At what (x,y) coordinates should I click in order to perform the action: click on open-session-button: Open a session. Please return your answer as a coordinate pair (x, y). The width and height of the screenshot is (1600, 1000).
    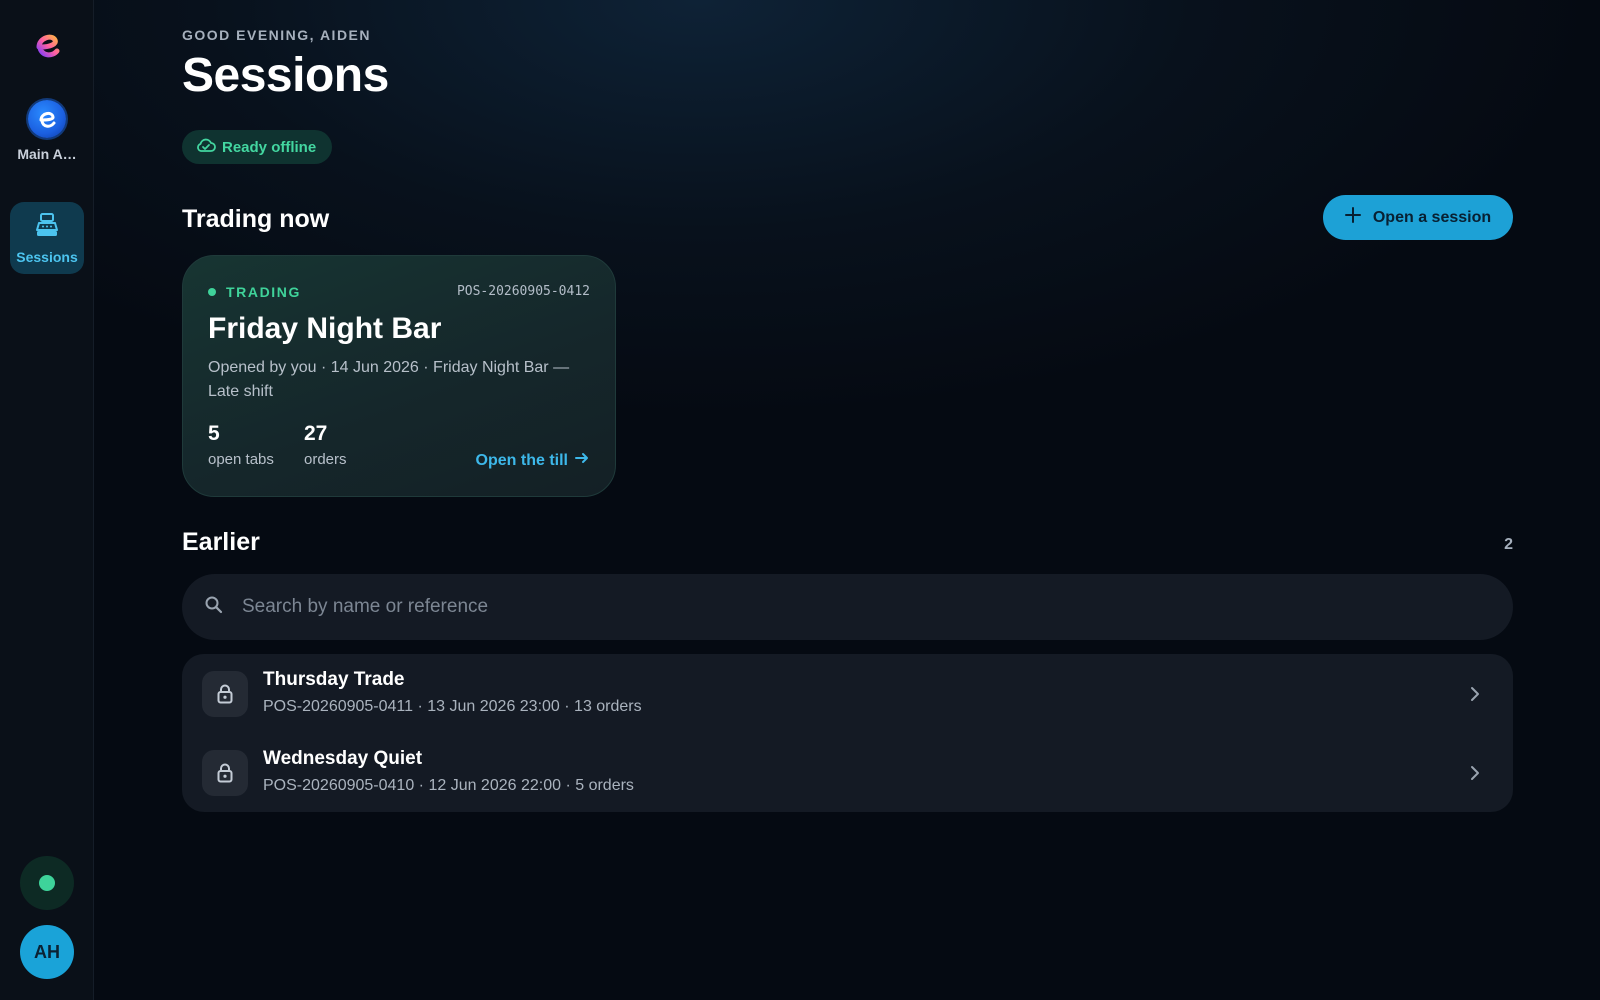
    Looking at the image, I should click on (1418, 217).